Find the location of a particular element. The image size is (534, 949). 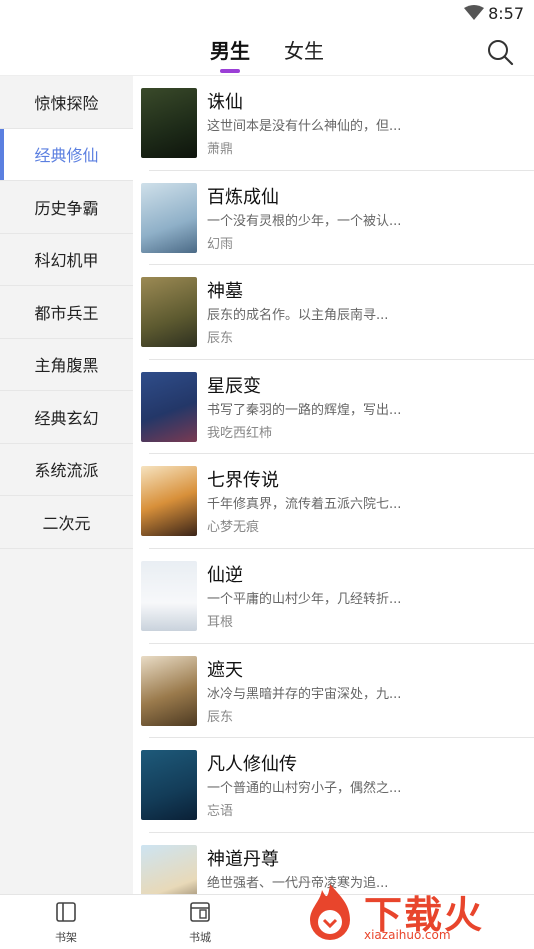

sidebar-item-scheming-hero: 主角腹黑 is located at coordinates (66, 365).